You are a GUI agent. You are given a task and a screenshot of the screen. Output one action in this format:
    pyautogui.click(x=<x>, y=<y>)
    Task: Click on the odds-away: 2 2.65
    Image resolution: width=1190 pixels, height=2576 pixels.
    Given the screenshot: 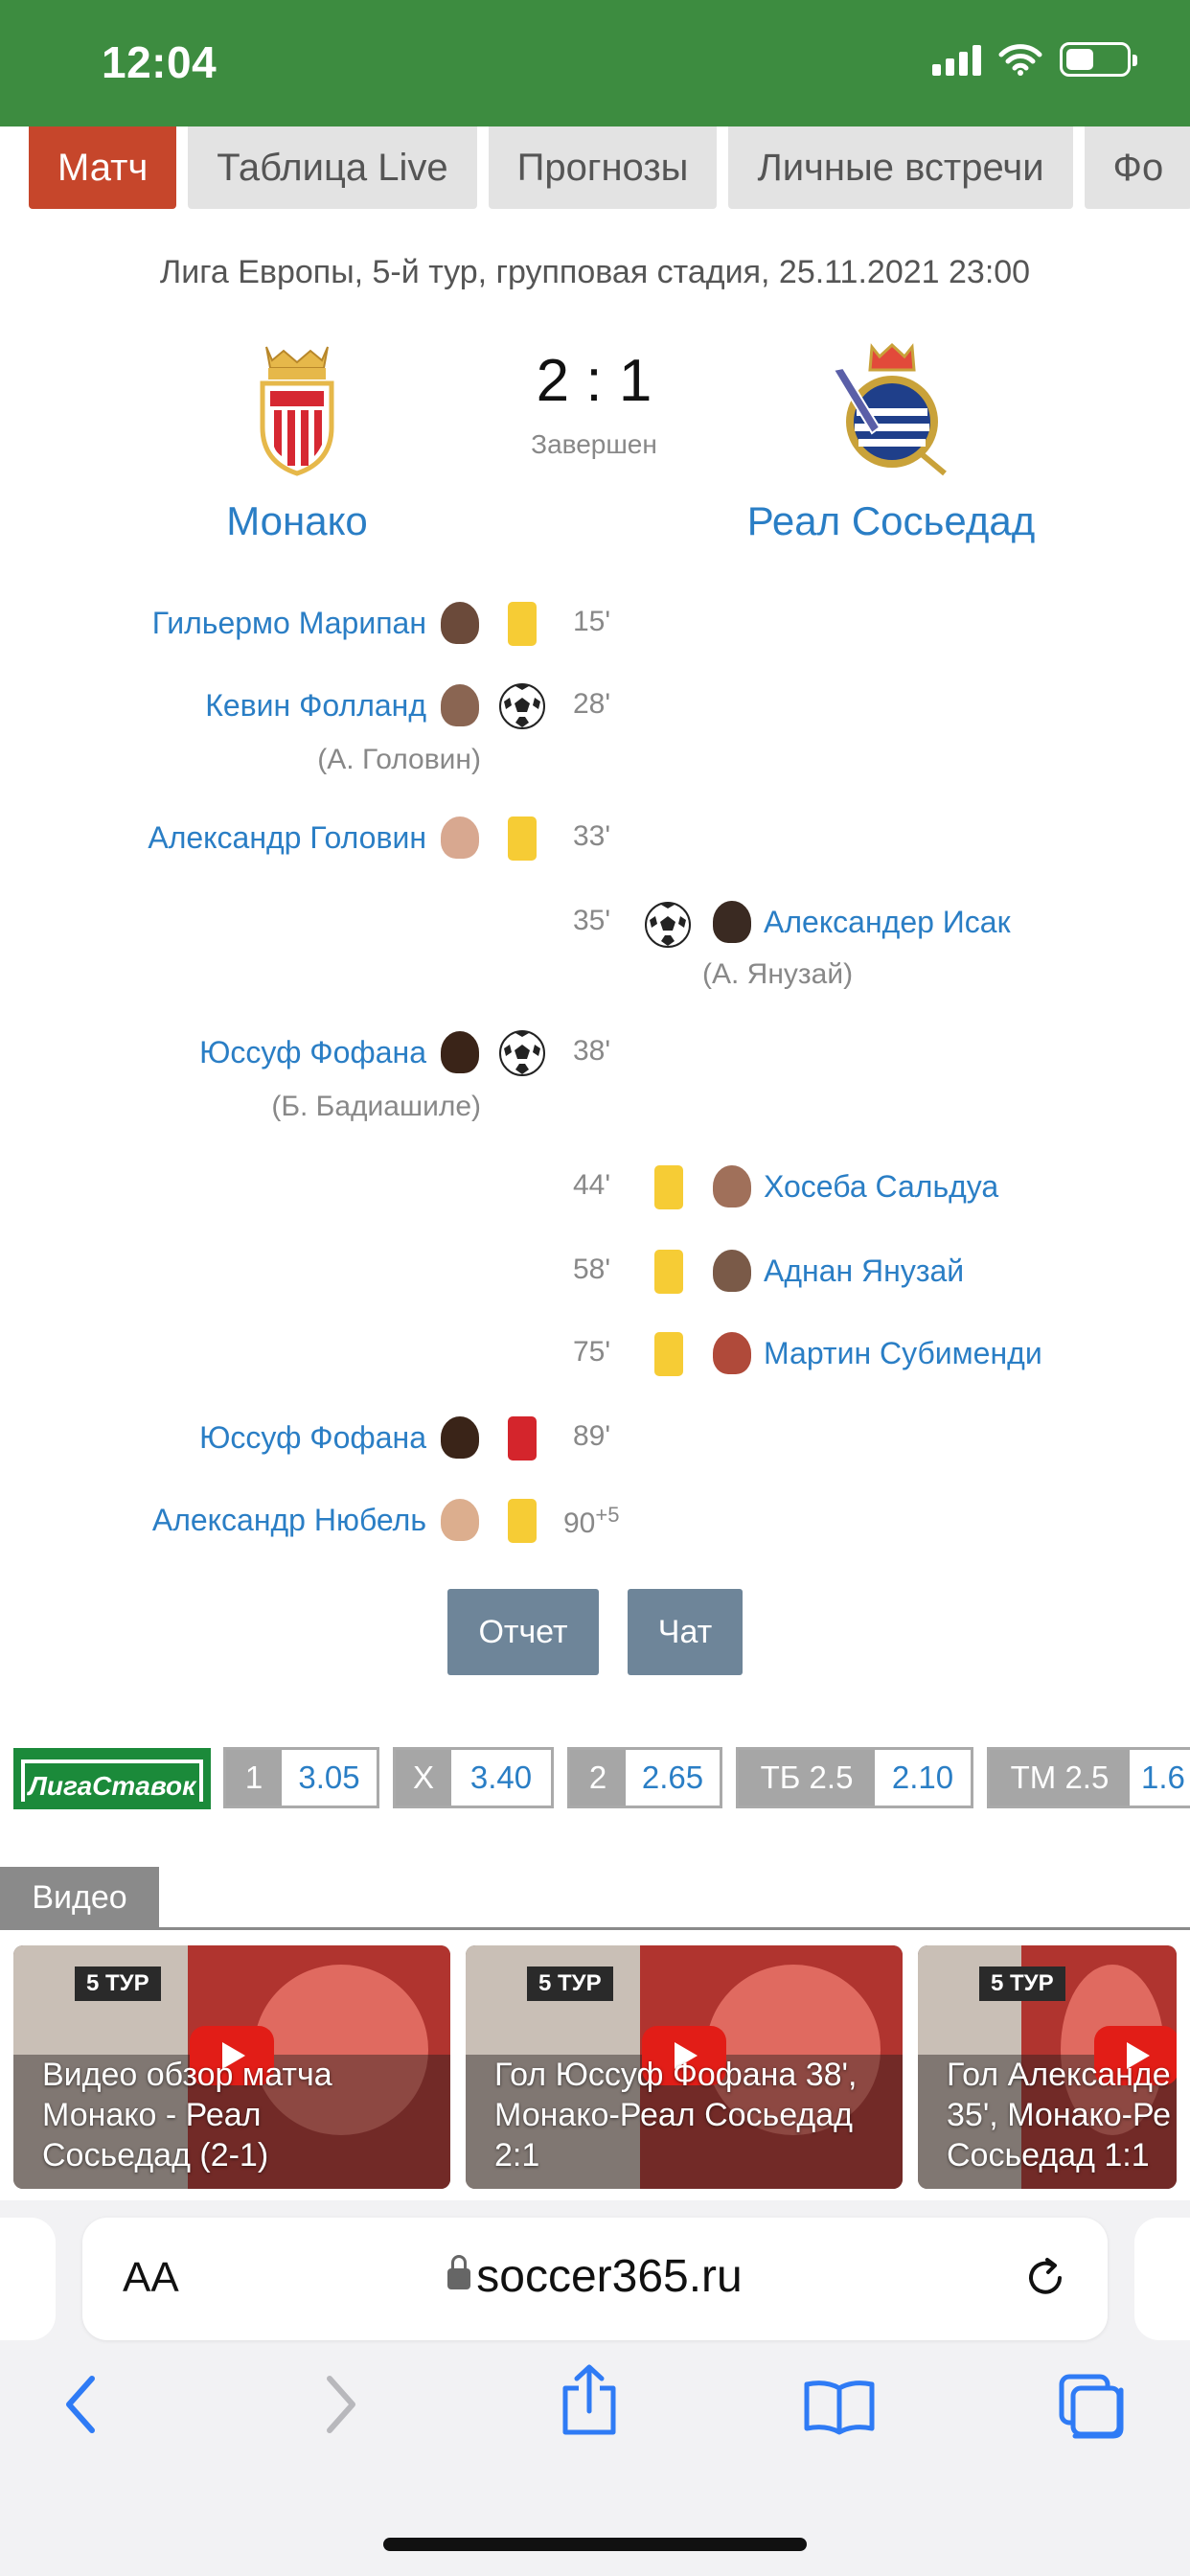 What is the action you would take?
    pyautogui.click(x=645, y=1777)
    